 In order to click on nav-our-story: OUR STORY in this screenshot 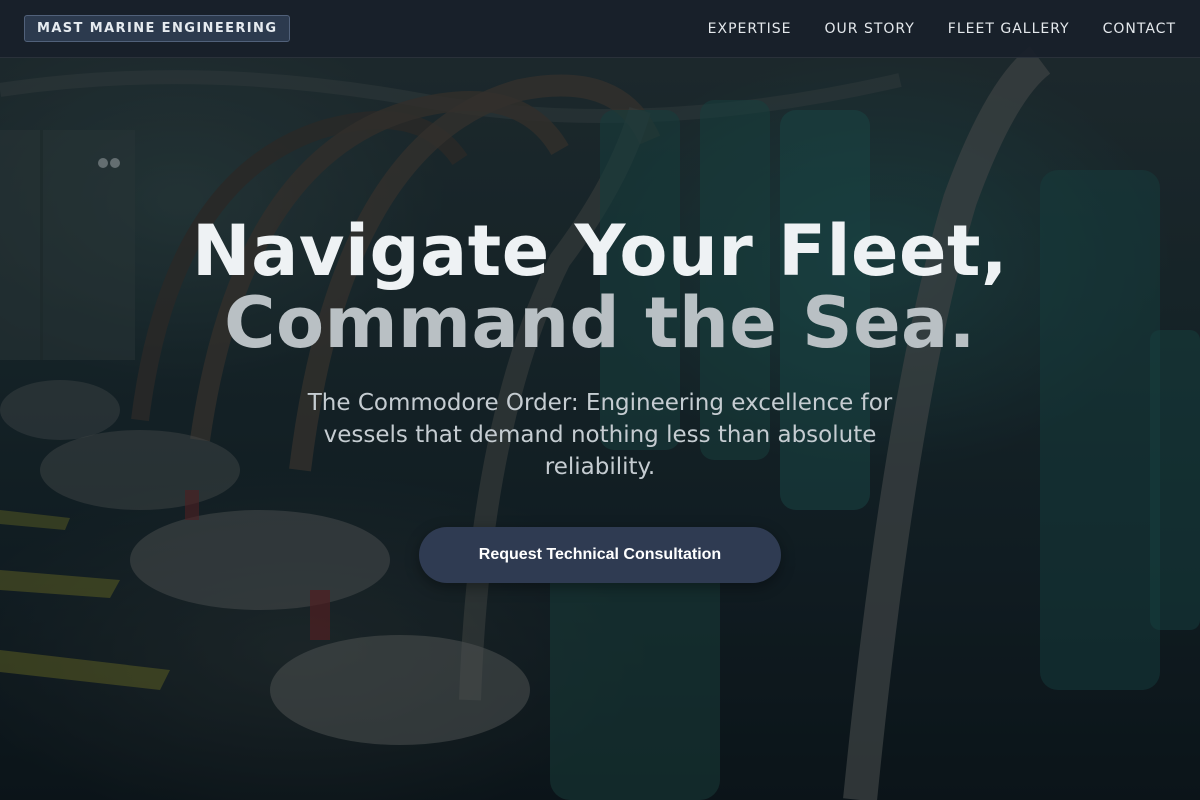, I will do `click(870, 29)`.